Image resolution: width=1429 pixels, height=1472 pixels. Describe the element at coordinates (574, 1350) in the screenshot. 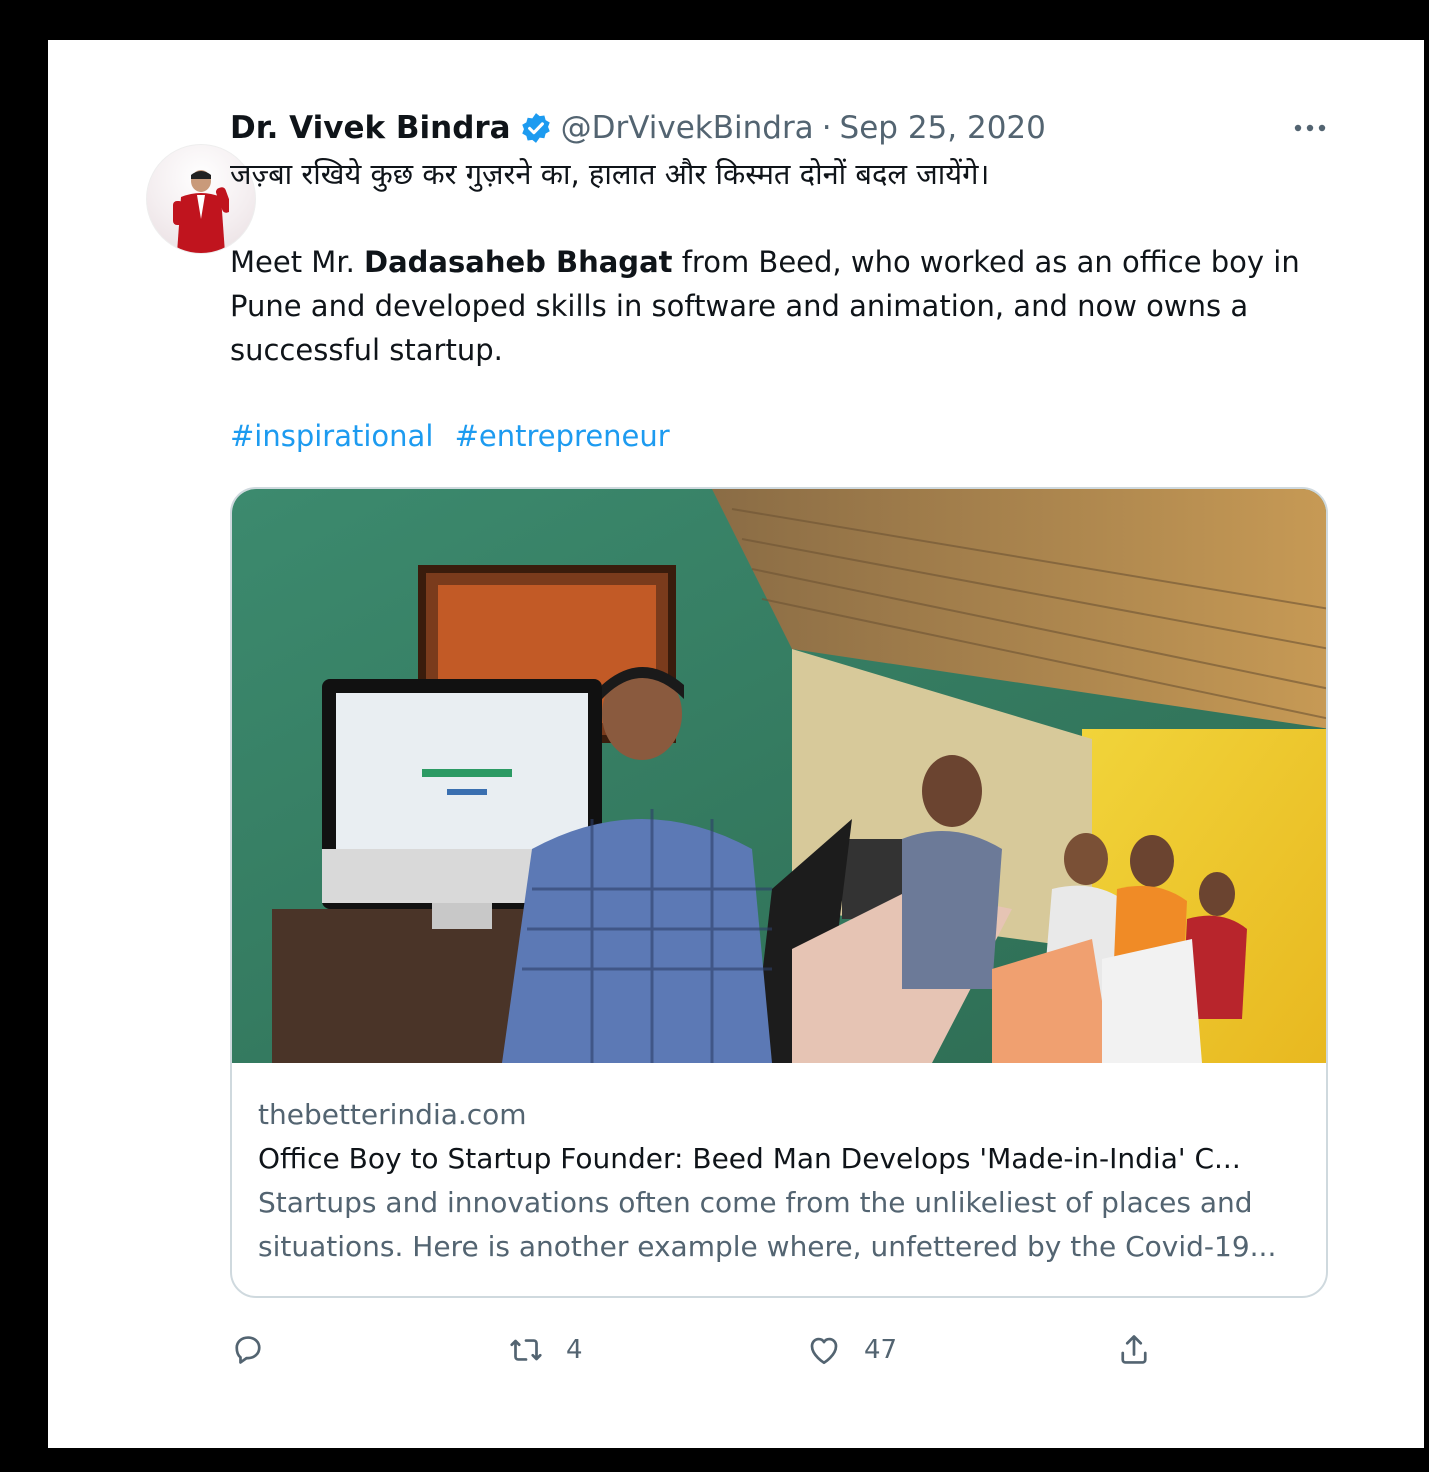

I see `retweet-count: 4` at that location.